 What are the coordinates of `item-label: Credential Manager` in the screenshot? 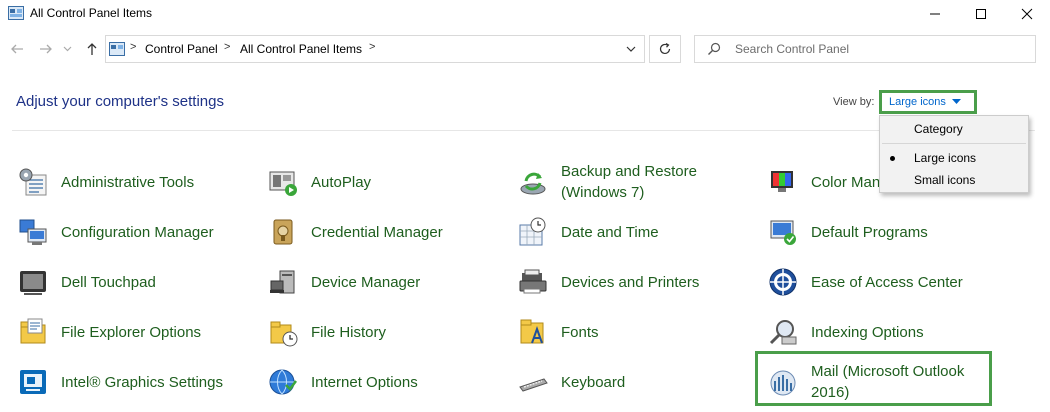 It's located at (377, 232).